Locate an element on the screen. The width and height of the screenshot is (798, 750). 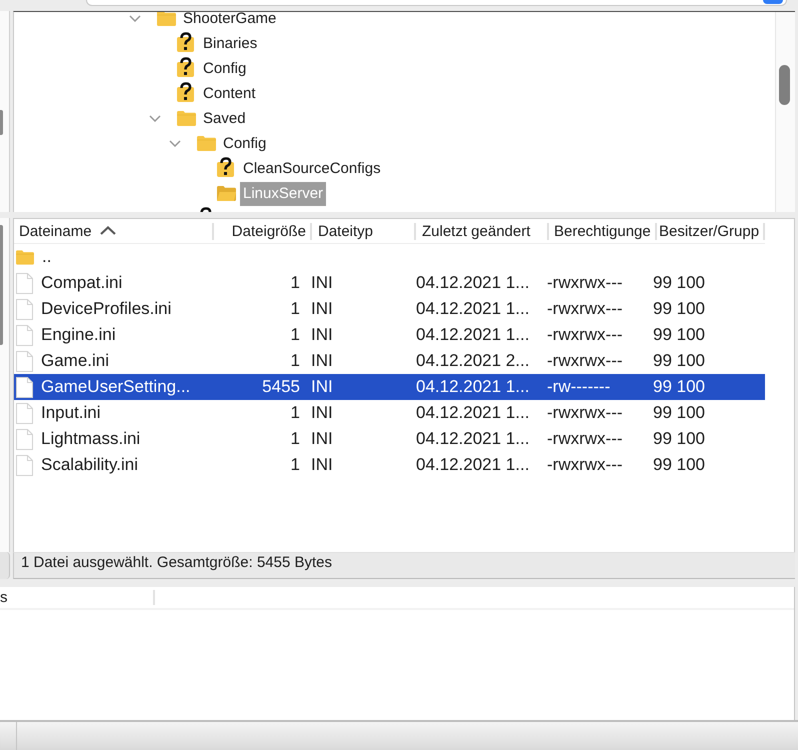
file-name: Engine.ini is located at coordinates (78, 335).